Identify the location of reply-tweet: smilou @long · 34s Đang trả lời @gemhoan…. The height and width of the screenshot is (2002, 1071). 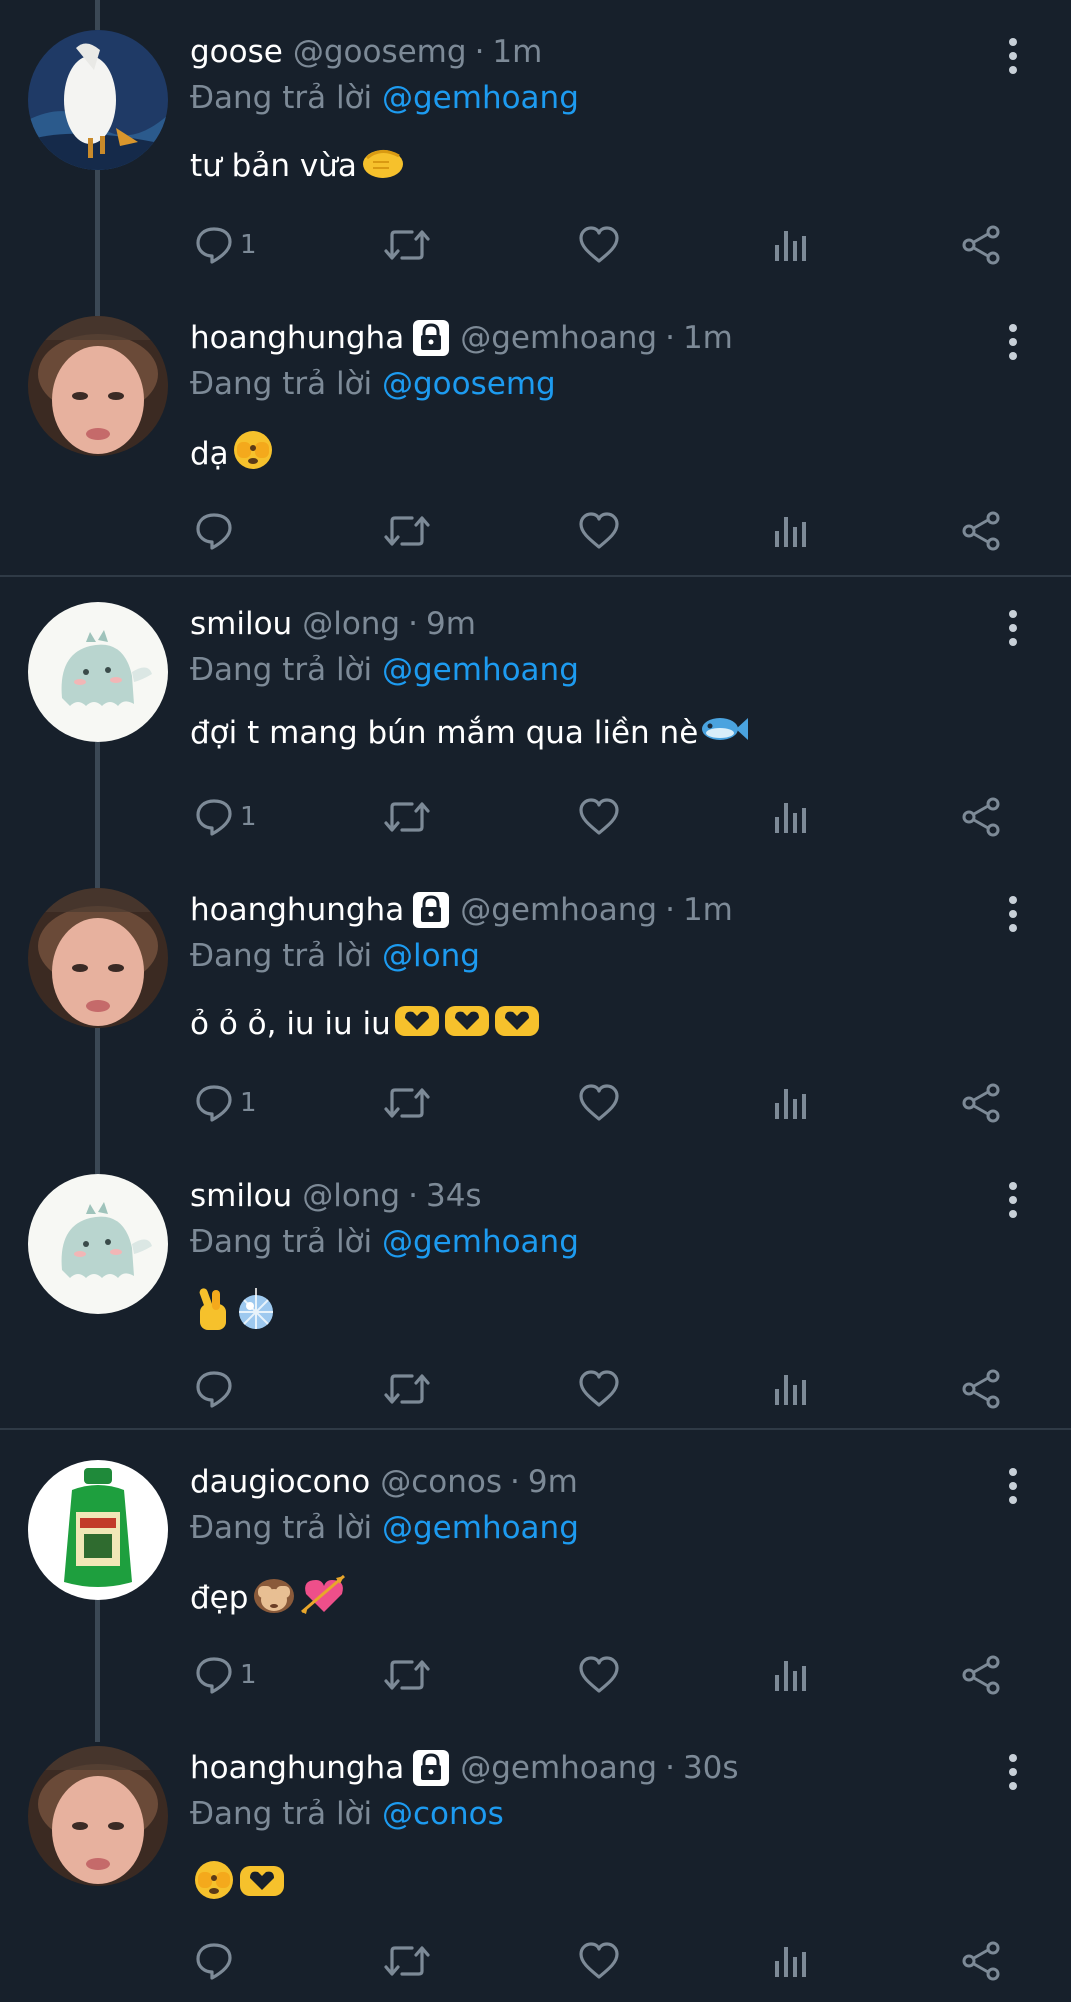
(535, 1287).